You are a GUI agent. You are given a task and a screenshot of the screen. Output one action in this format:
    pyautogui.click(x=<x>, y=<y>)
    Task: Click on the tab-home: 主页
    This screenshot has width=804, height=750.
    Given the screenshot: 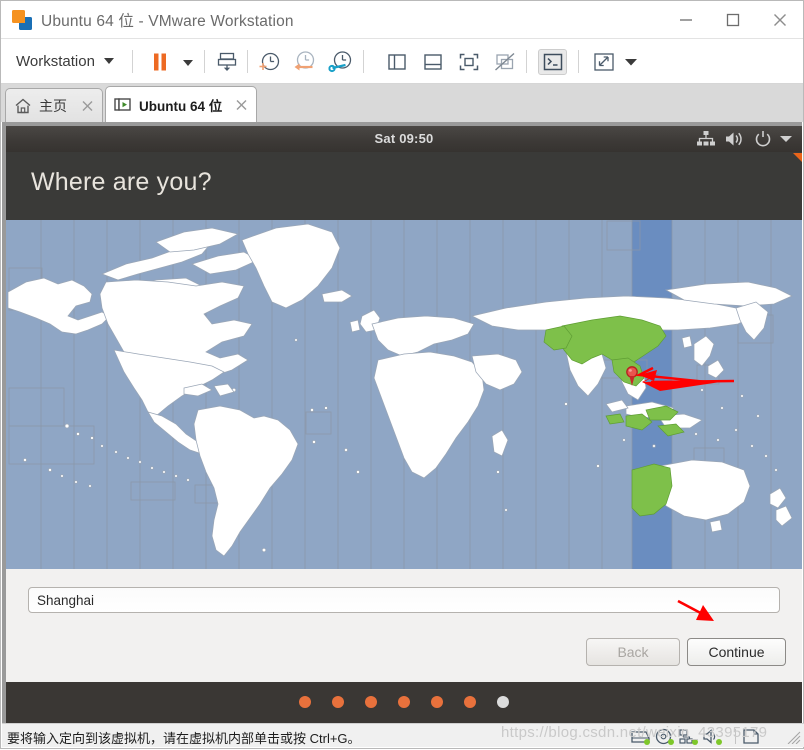 What is the action you would take?
    pyautogui.click(x=54, y=105)
    